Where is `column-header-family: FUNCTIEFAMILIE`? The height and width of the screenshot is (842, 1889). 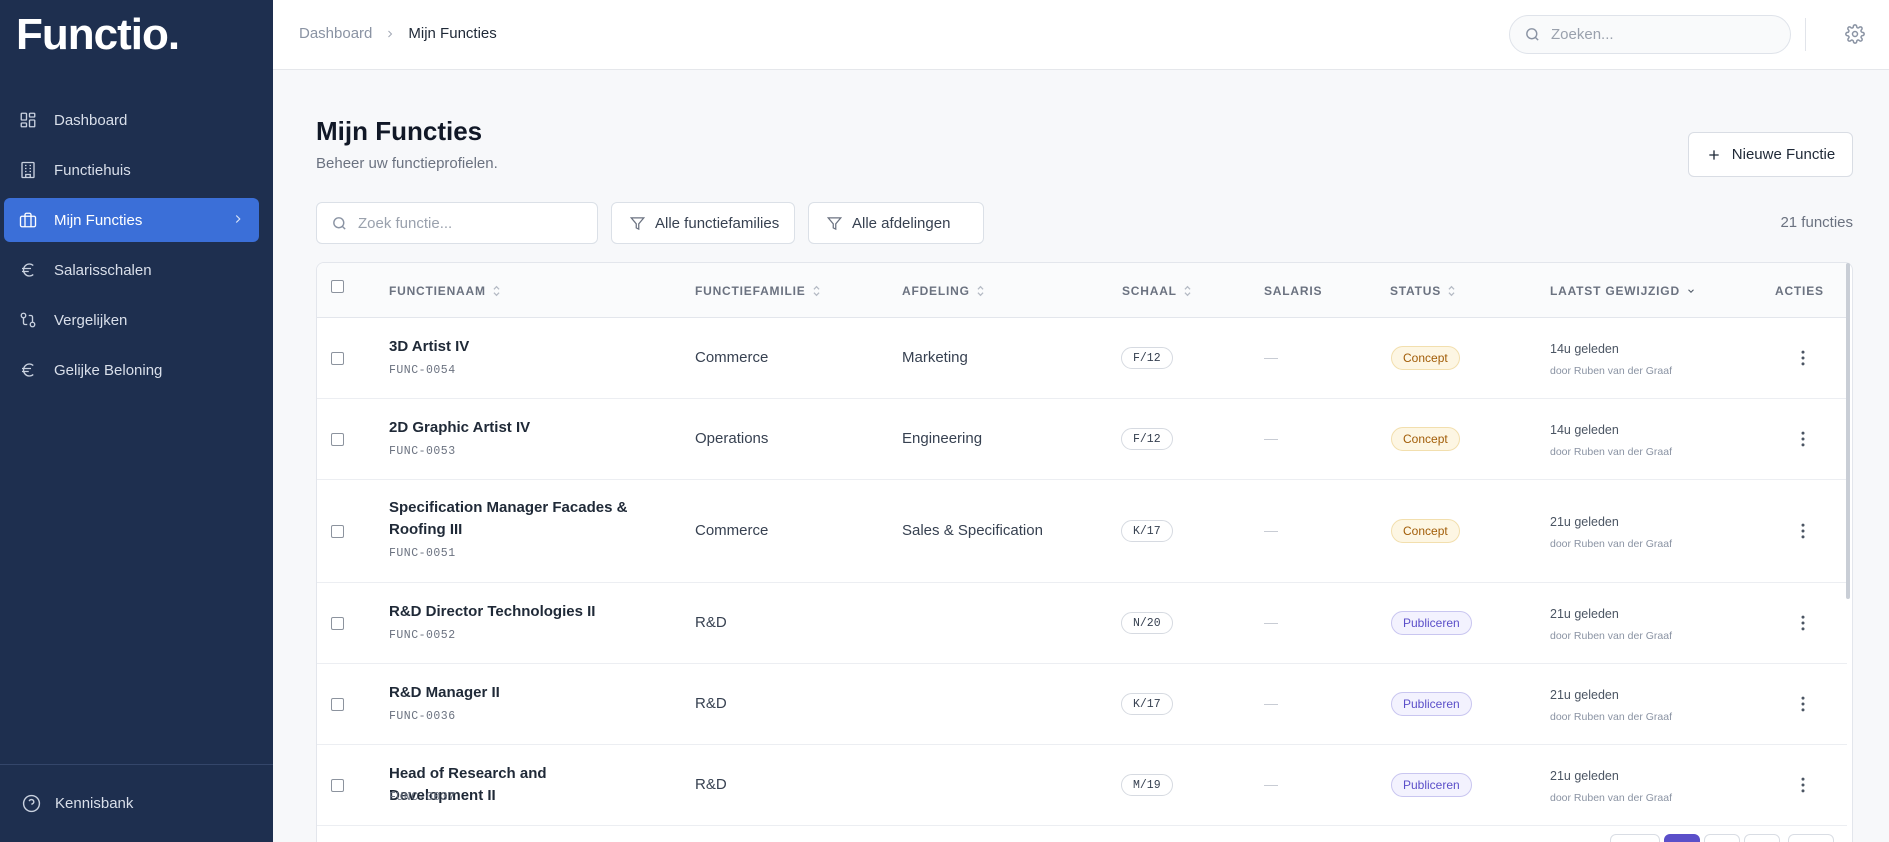 column-header-family: FUNCTIEFAMILIE is located at coordinates (758, 291).